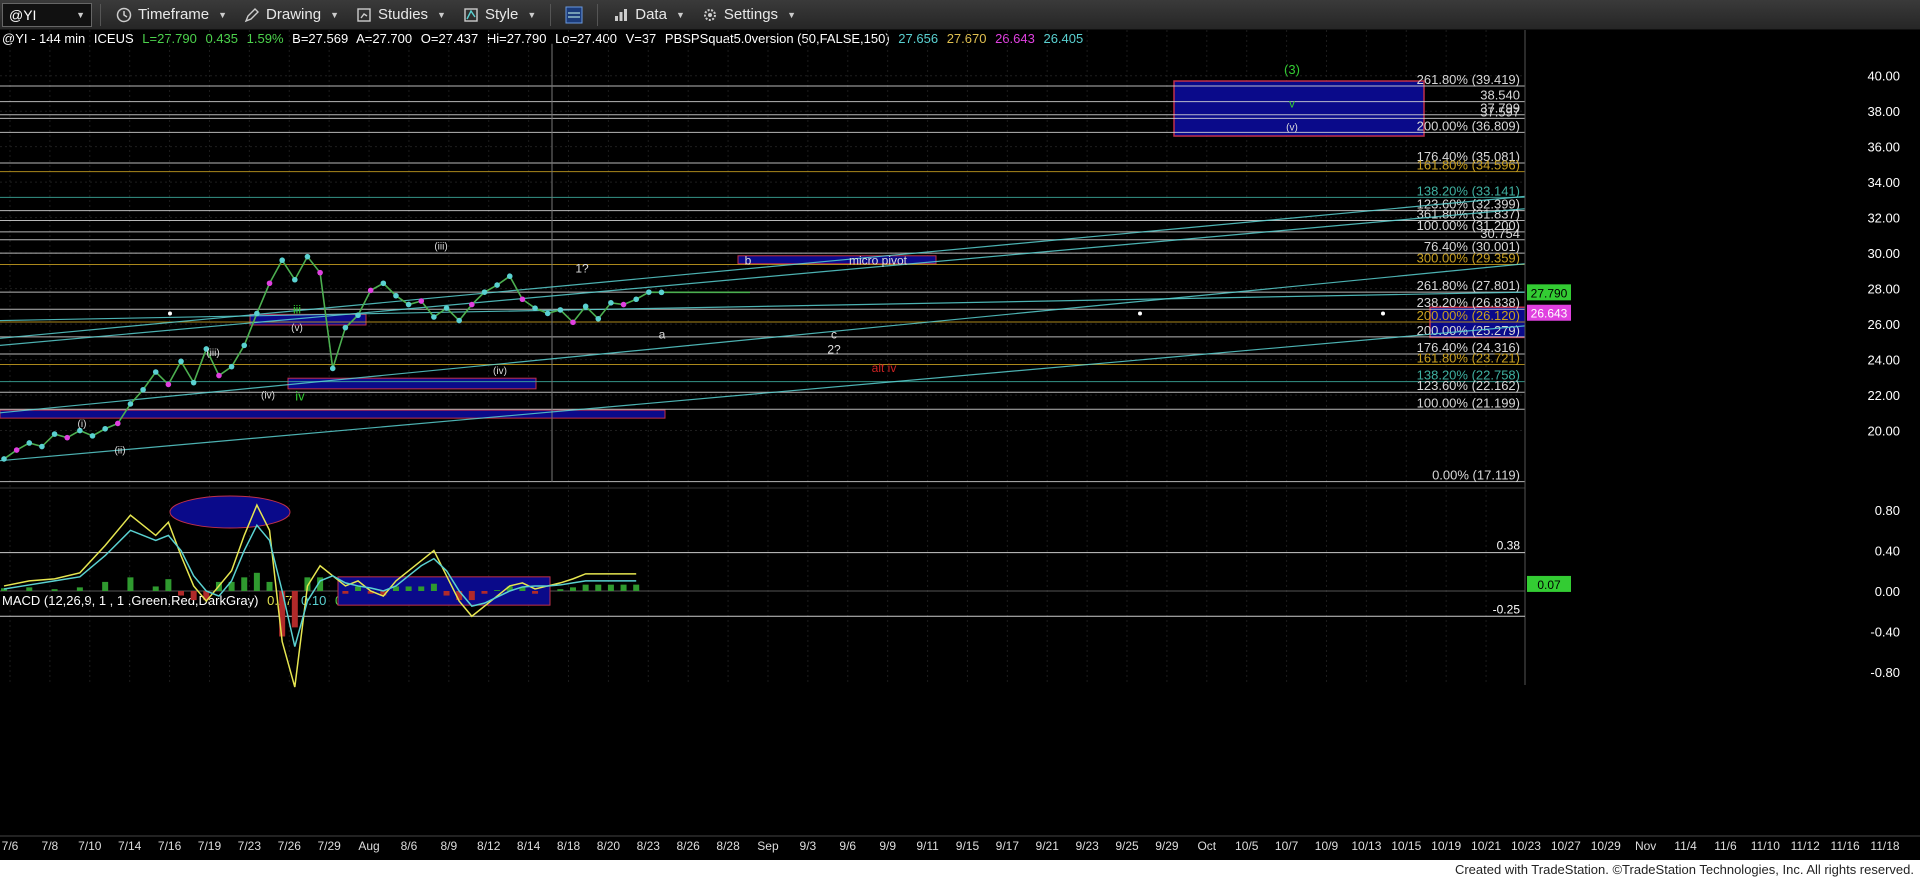  I want to click on x-tick-label: 8/26, so click(689, 846).